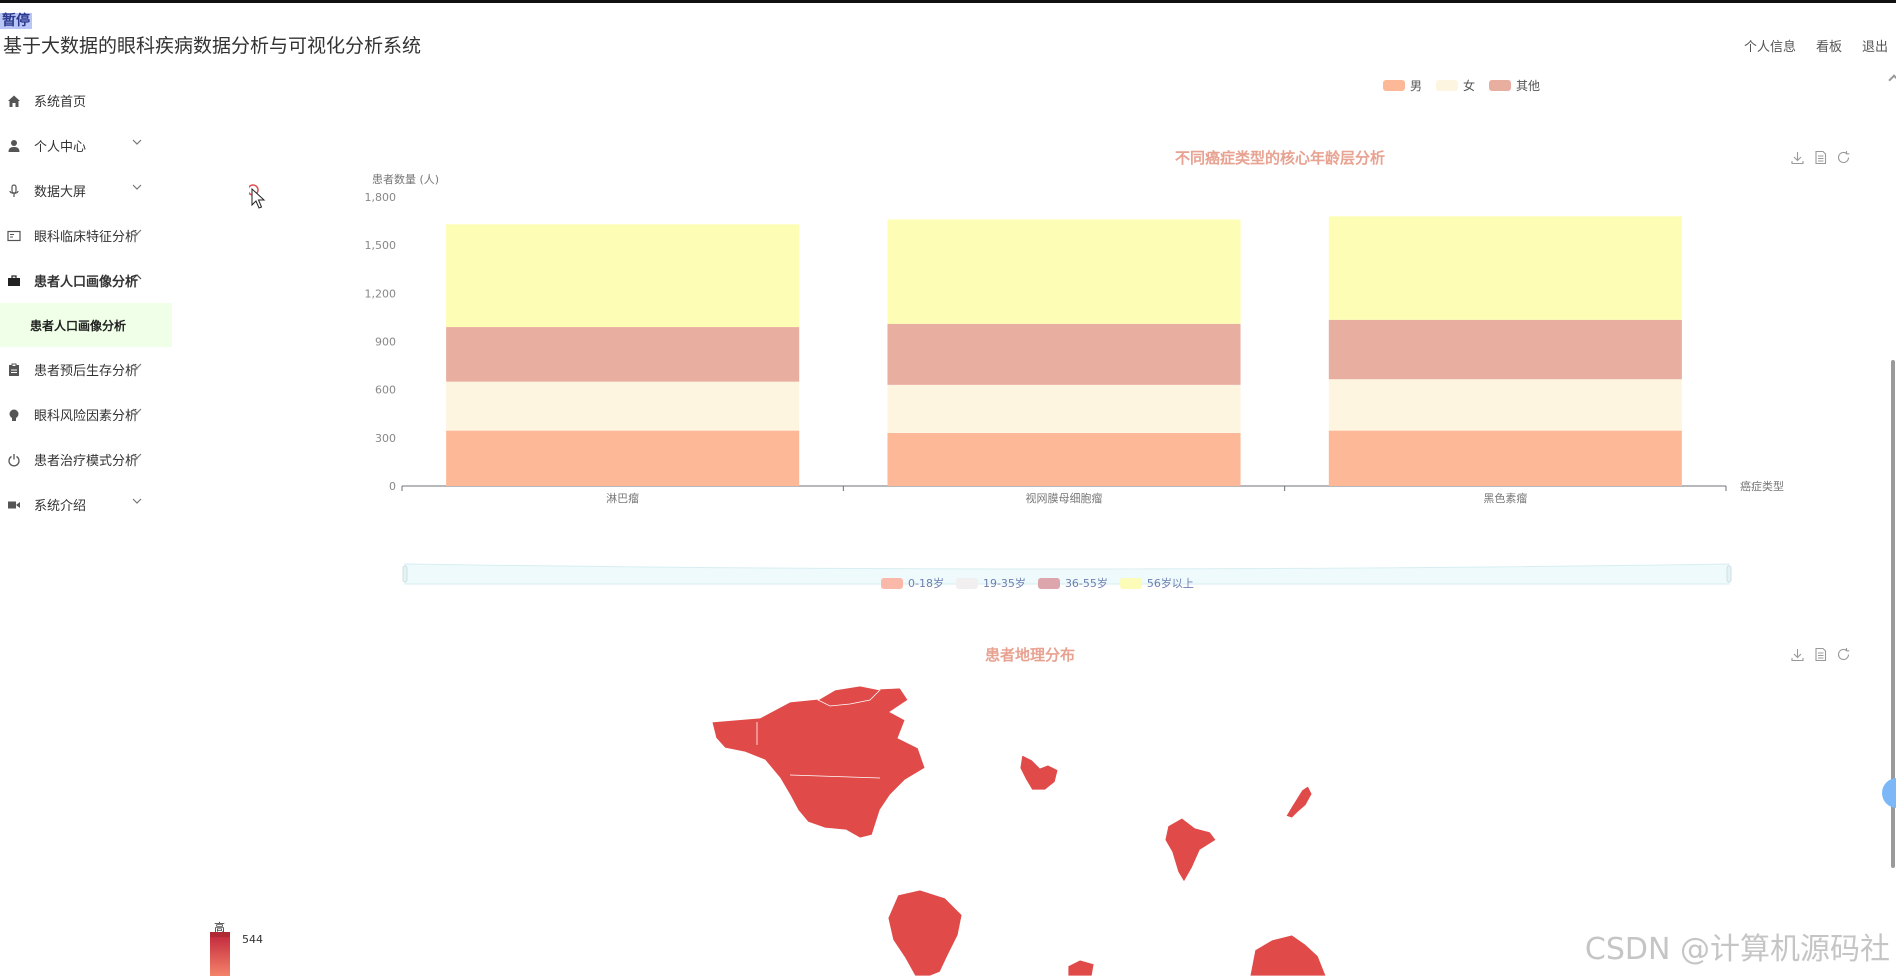  What do you see at coordinates (622, 498) in the screenshot?
I see `x-tick-label: 淋巴瘤` at bounding box center [622, 498].